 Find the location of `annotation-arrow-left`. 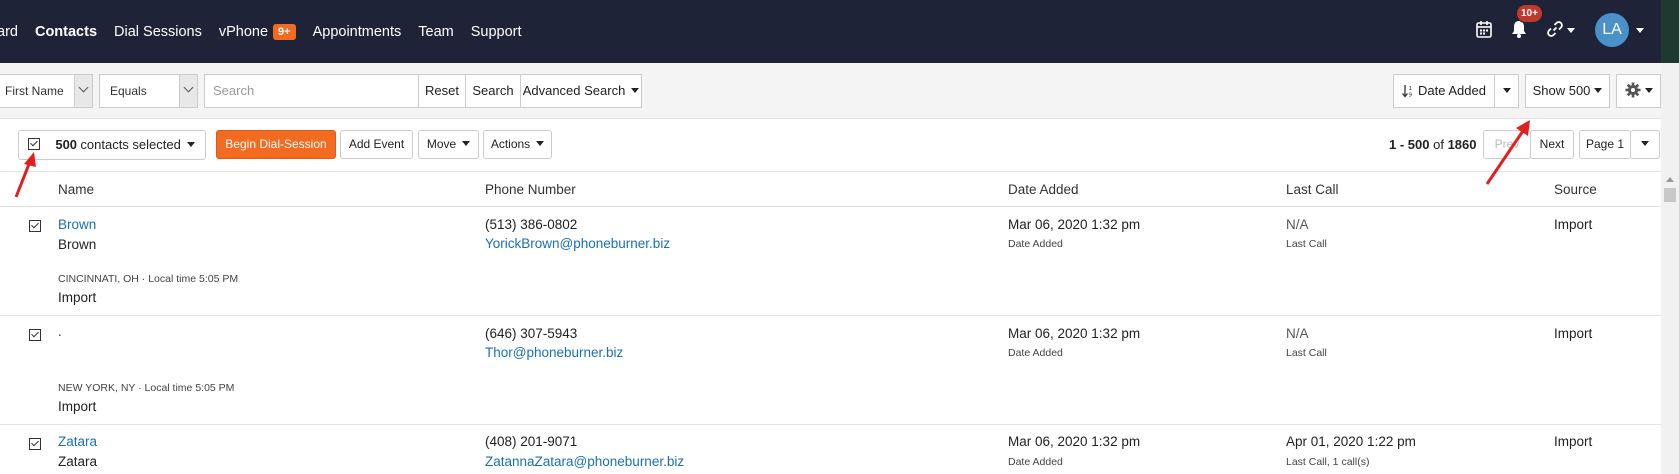

annotation-arrow-left is located at coordinates (25, 175).